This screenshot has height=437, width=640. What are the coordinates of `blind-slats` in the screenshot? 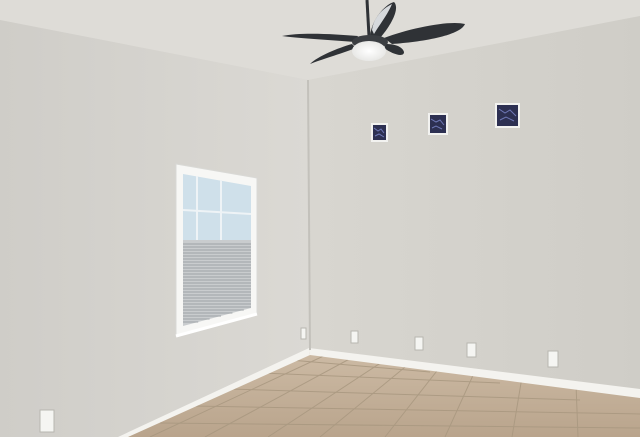 It's located at (217, 283).